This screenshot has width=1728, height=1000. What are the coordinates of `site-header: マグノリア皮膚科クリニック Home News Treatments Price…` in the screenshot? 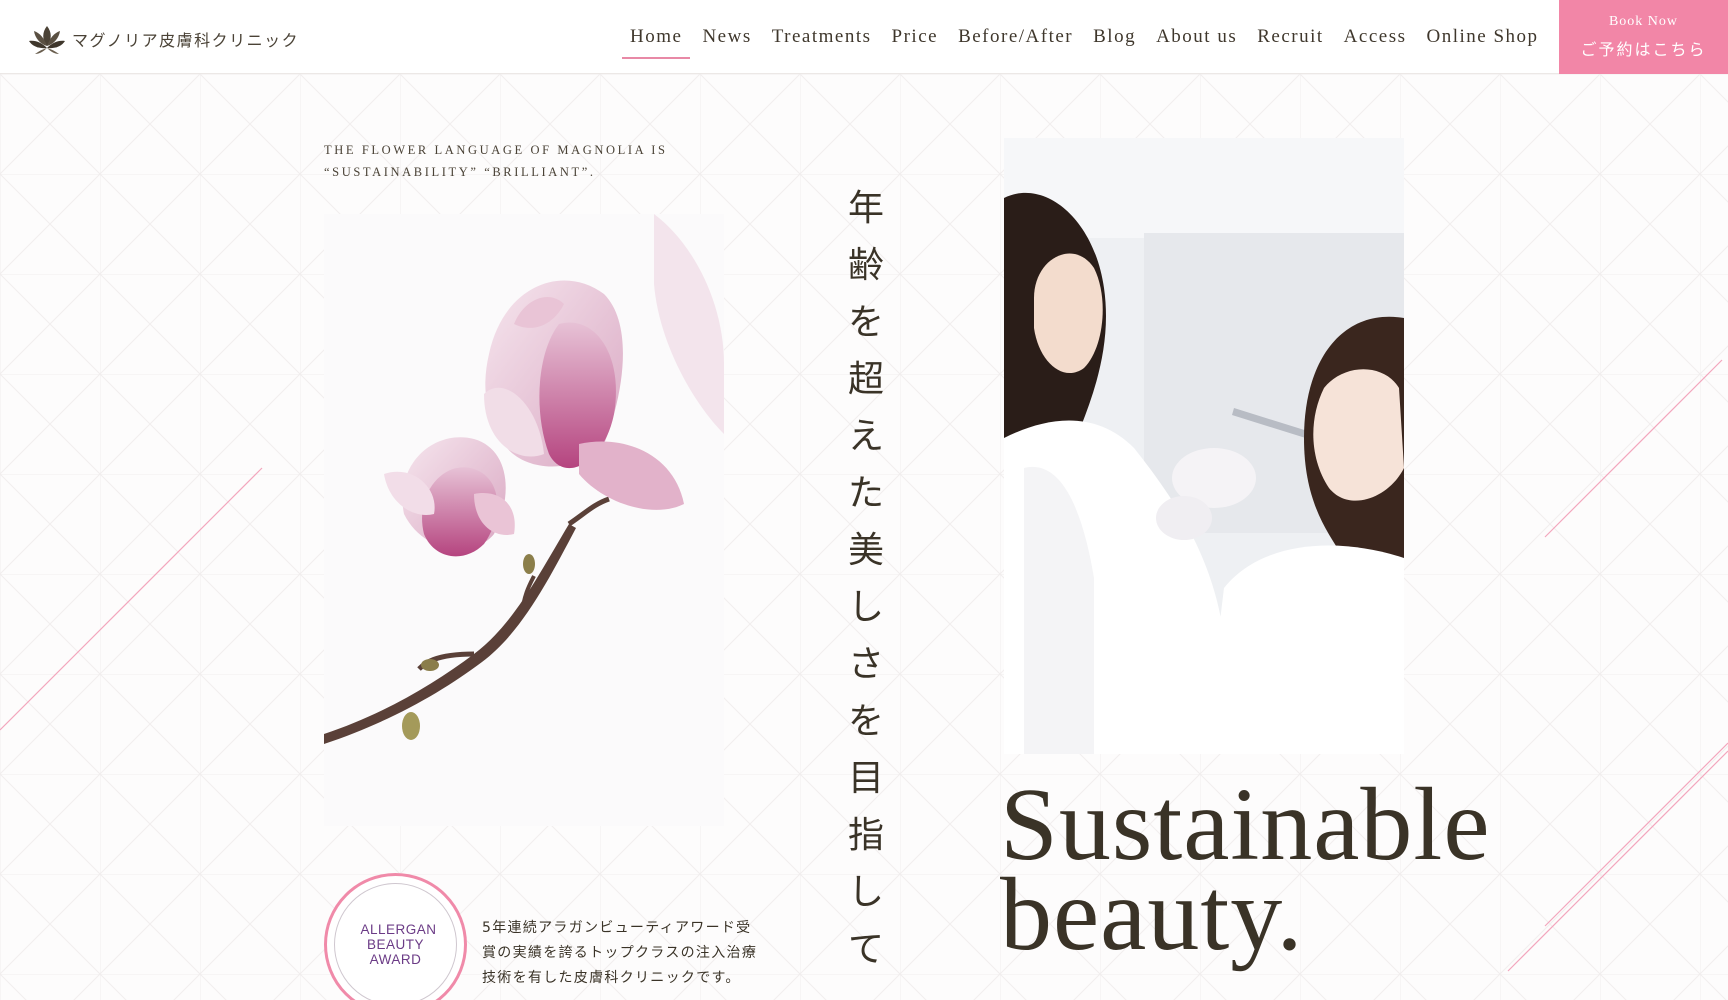 It's located at (864, 37).